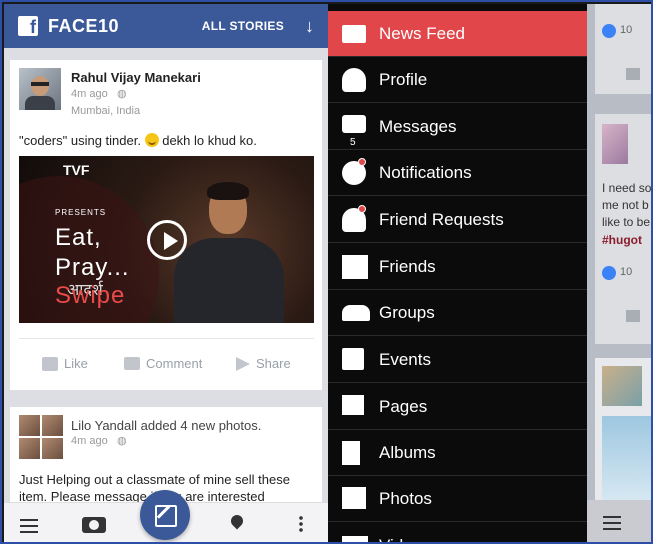  Describe the element at coordinates (132, 363) in the screenshot. I see `comment-icon` at that location.